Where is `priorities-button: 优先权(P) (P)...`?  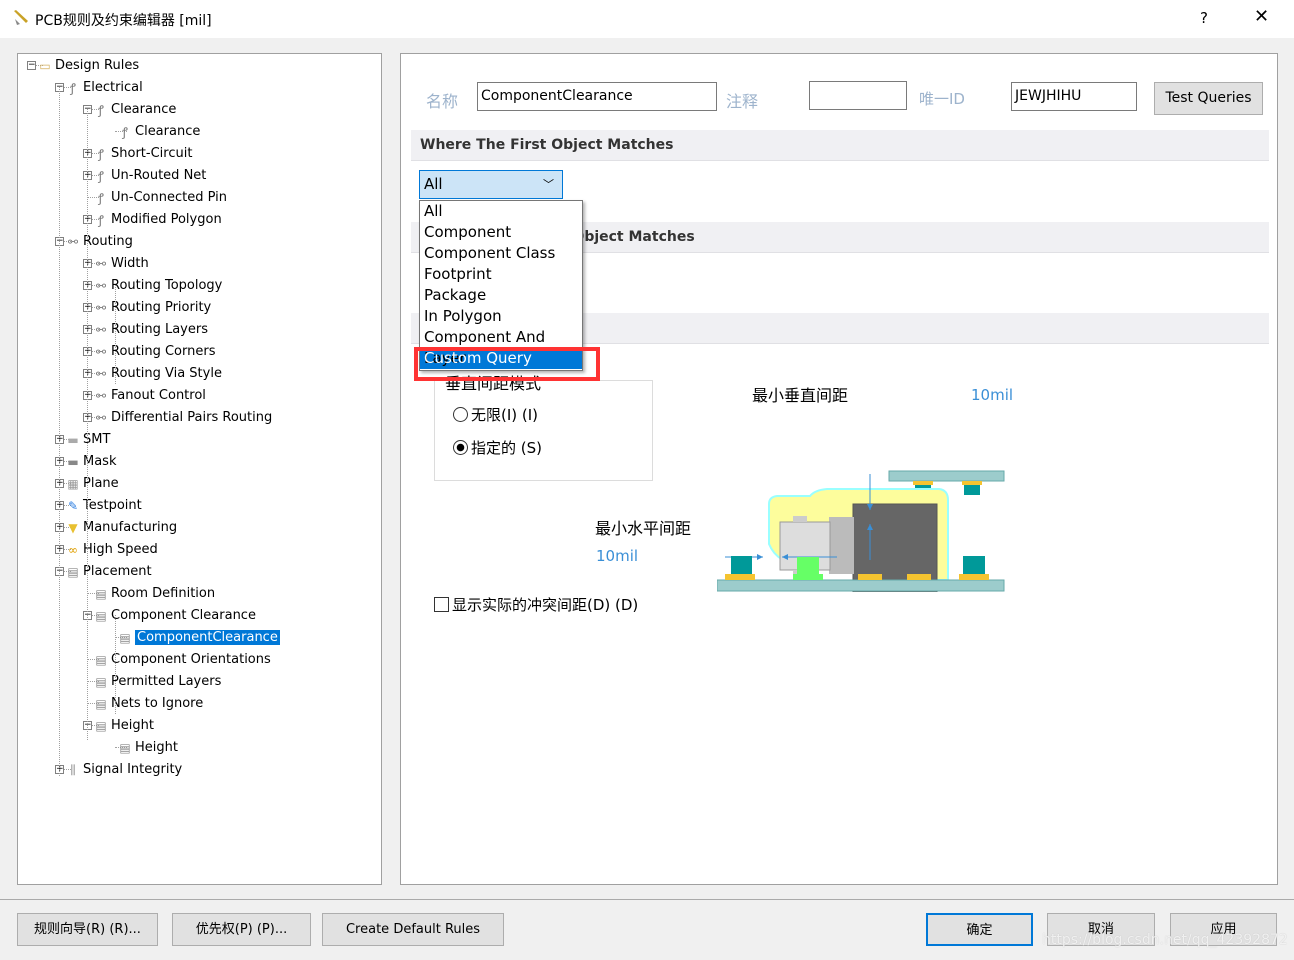
priorities-button: 优先权(P) (P)... is located at coordinates (241, 929).